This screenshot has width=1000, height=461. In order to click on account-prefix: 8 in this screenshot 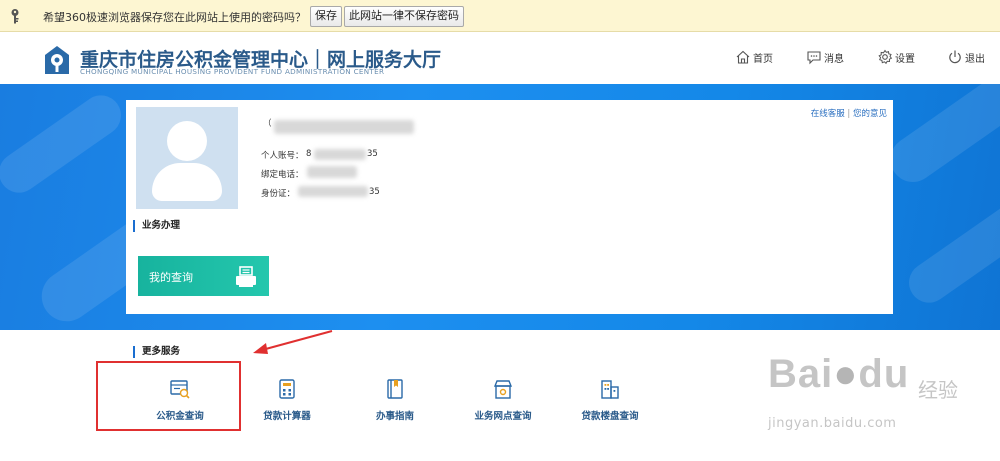, I will do `click(309, 154)`.